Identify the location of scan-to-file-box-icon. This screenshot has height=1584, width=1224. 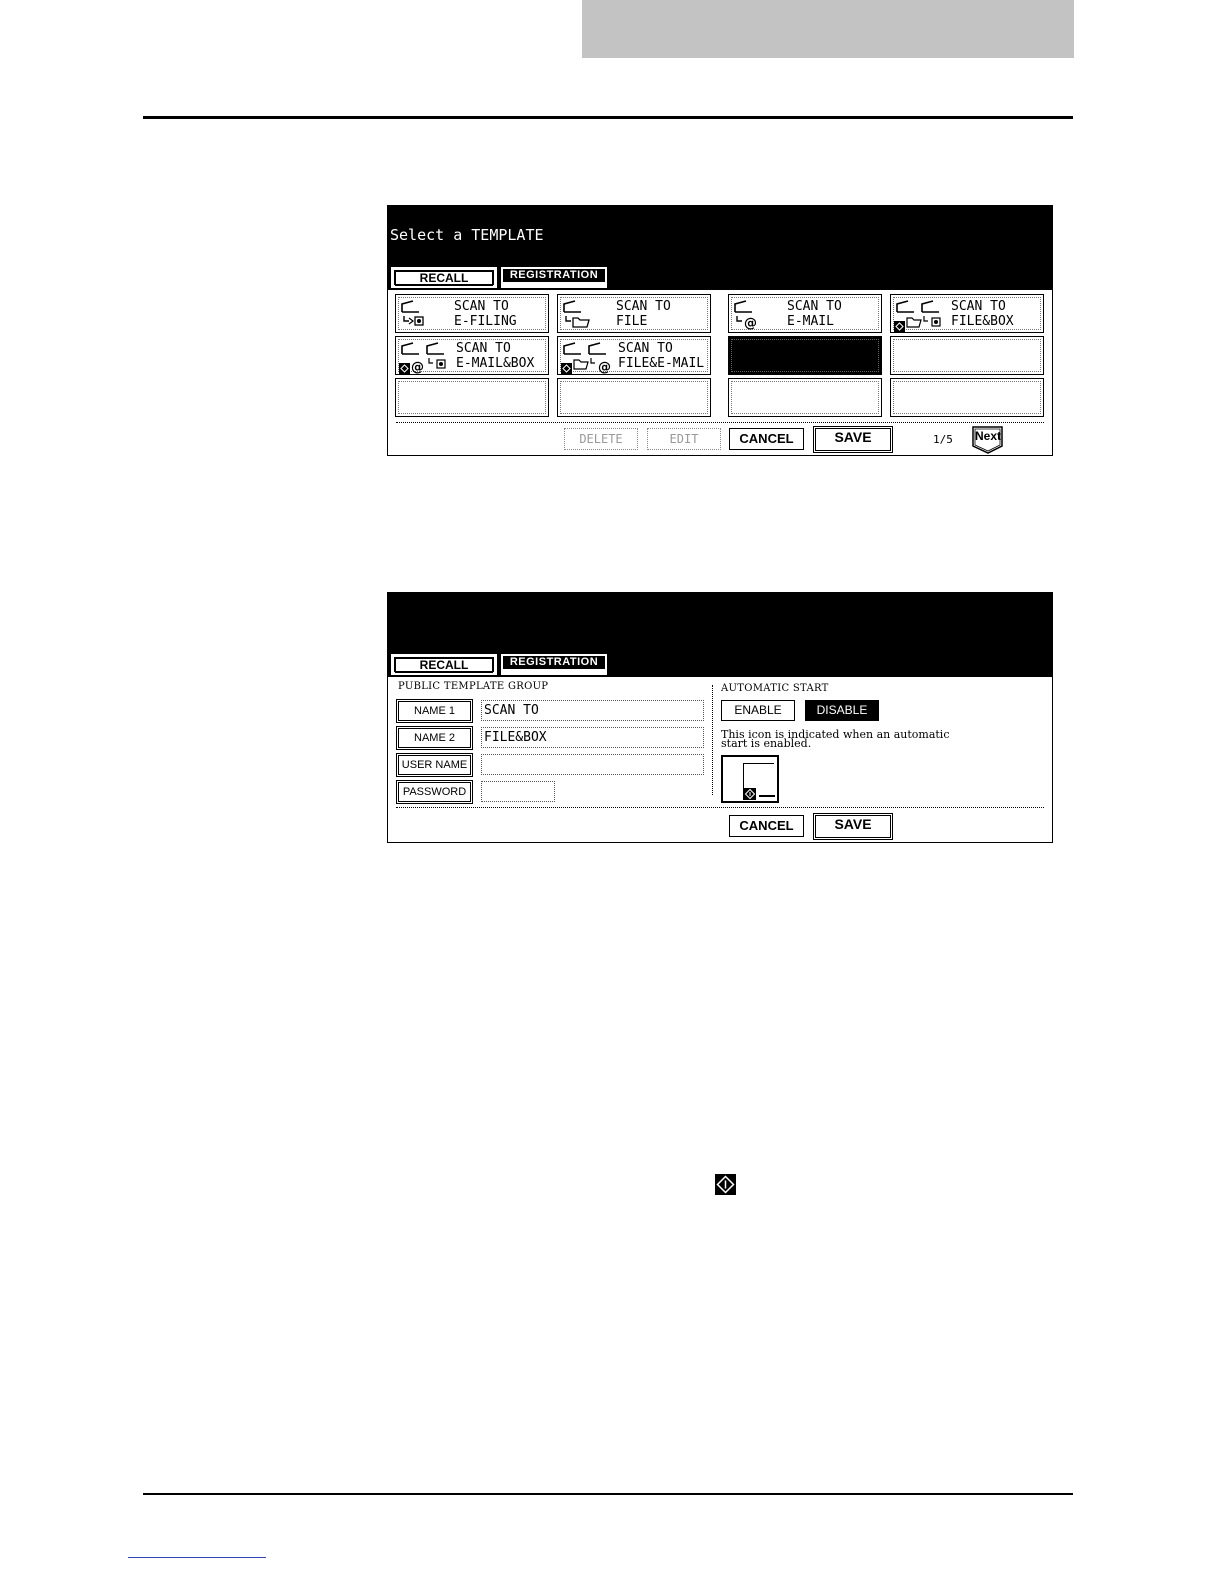
(917, 316).